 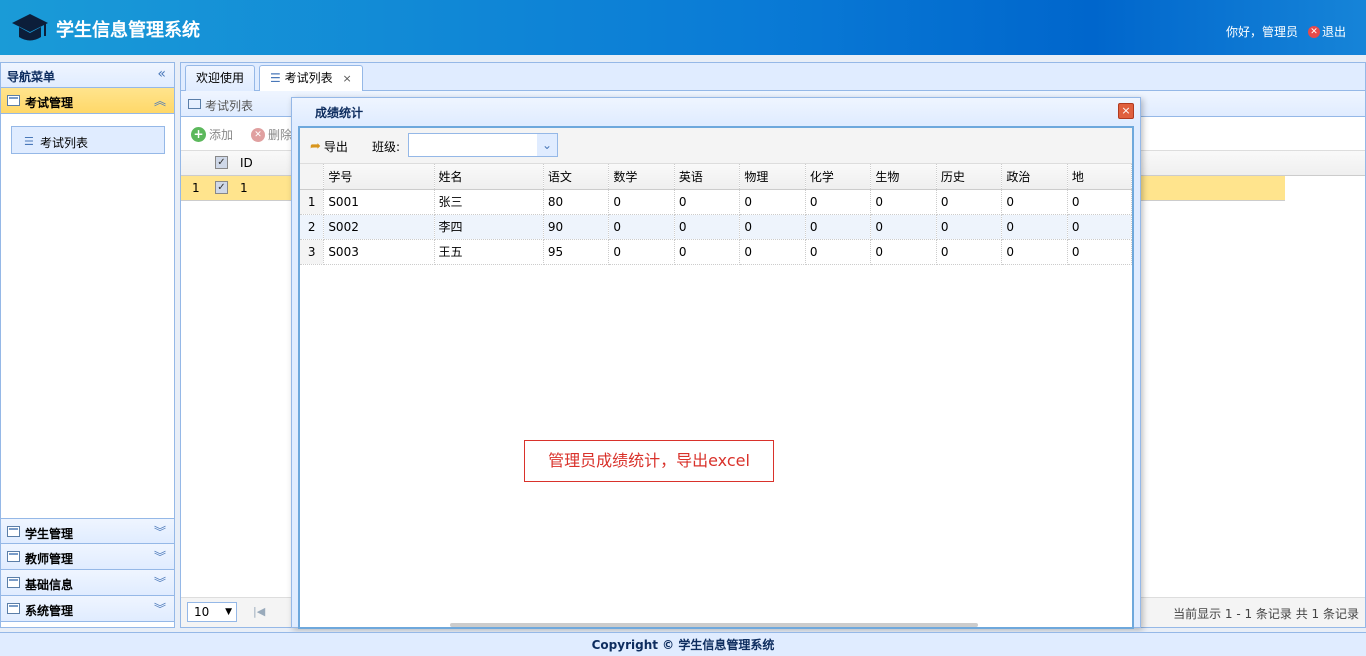 What do you see at coordinates (221, 135) in the screenshot?
I see `add-label: 添加` at bounding box center [221, 135].